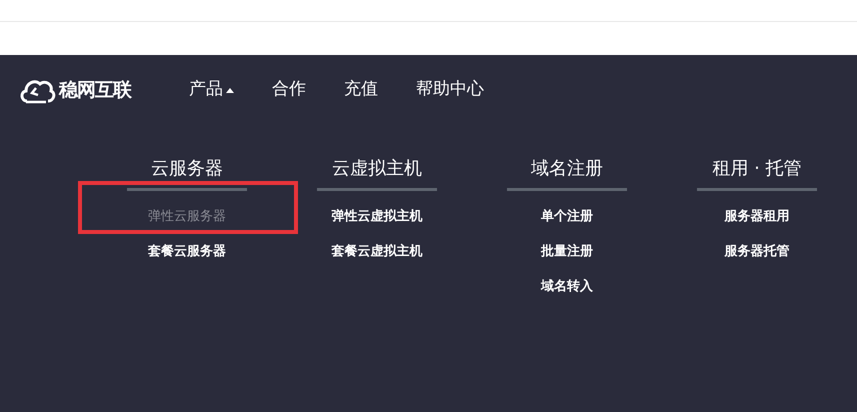 This screenshot has height=412, width=857. Describe the element at coordinates (567, 216) in the screenshot. I see `menu-item: 单个注册` at that location.